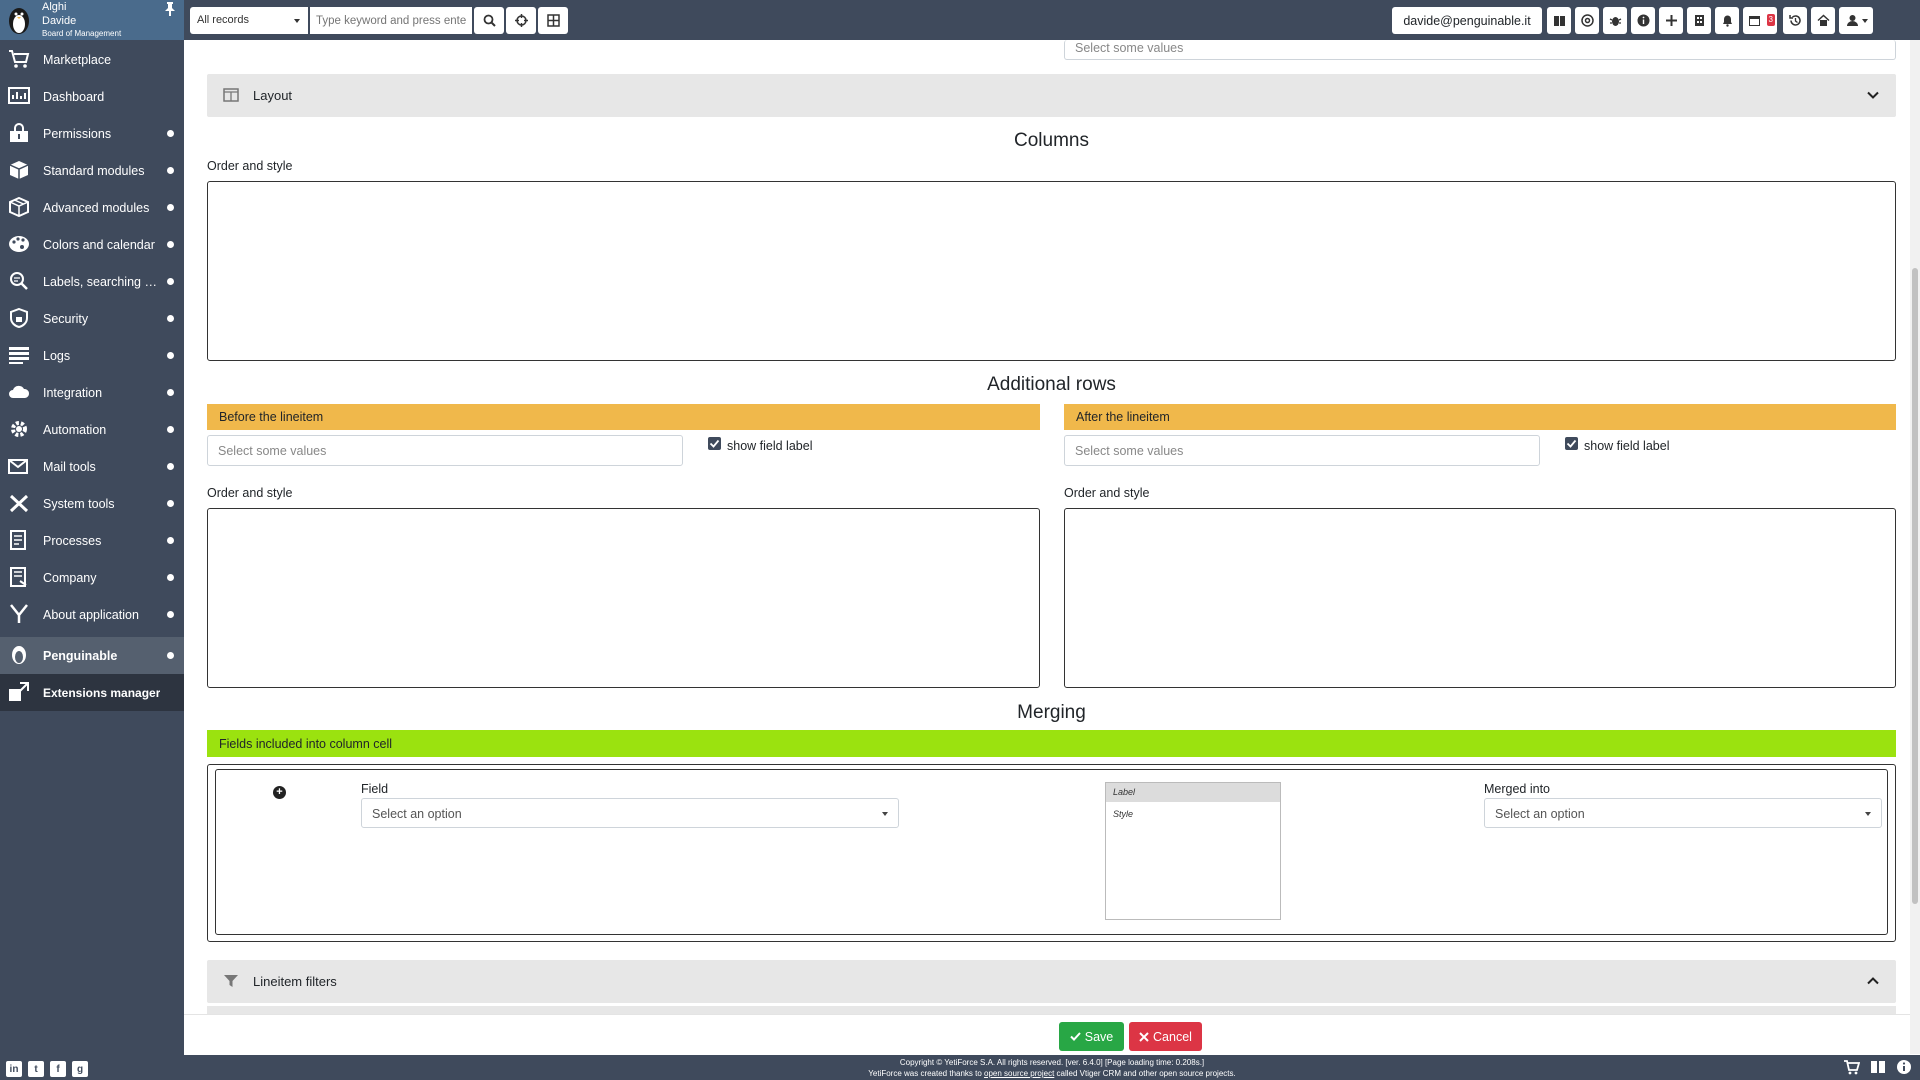 This screenshot has height=1080, width=1920. What do you see at coordinates (82, 33) in the screenshot?
I see `user-role: Board of Management` at bounding box center [82, 33].